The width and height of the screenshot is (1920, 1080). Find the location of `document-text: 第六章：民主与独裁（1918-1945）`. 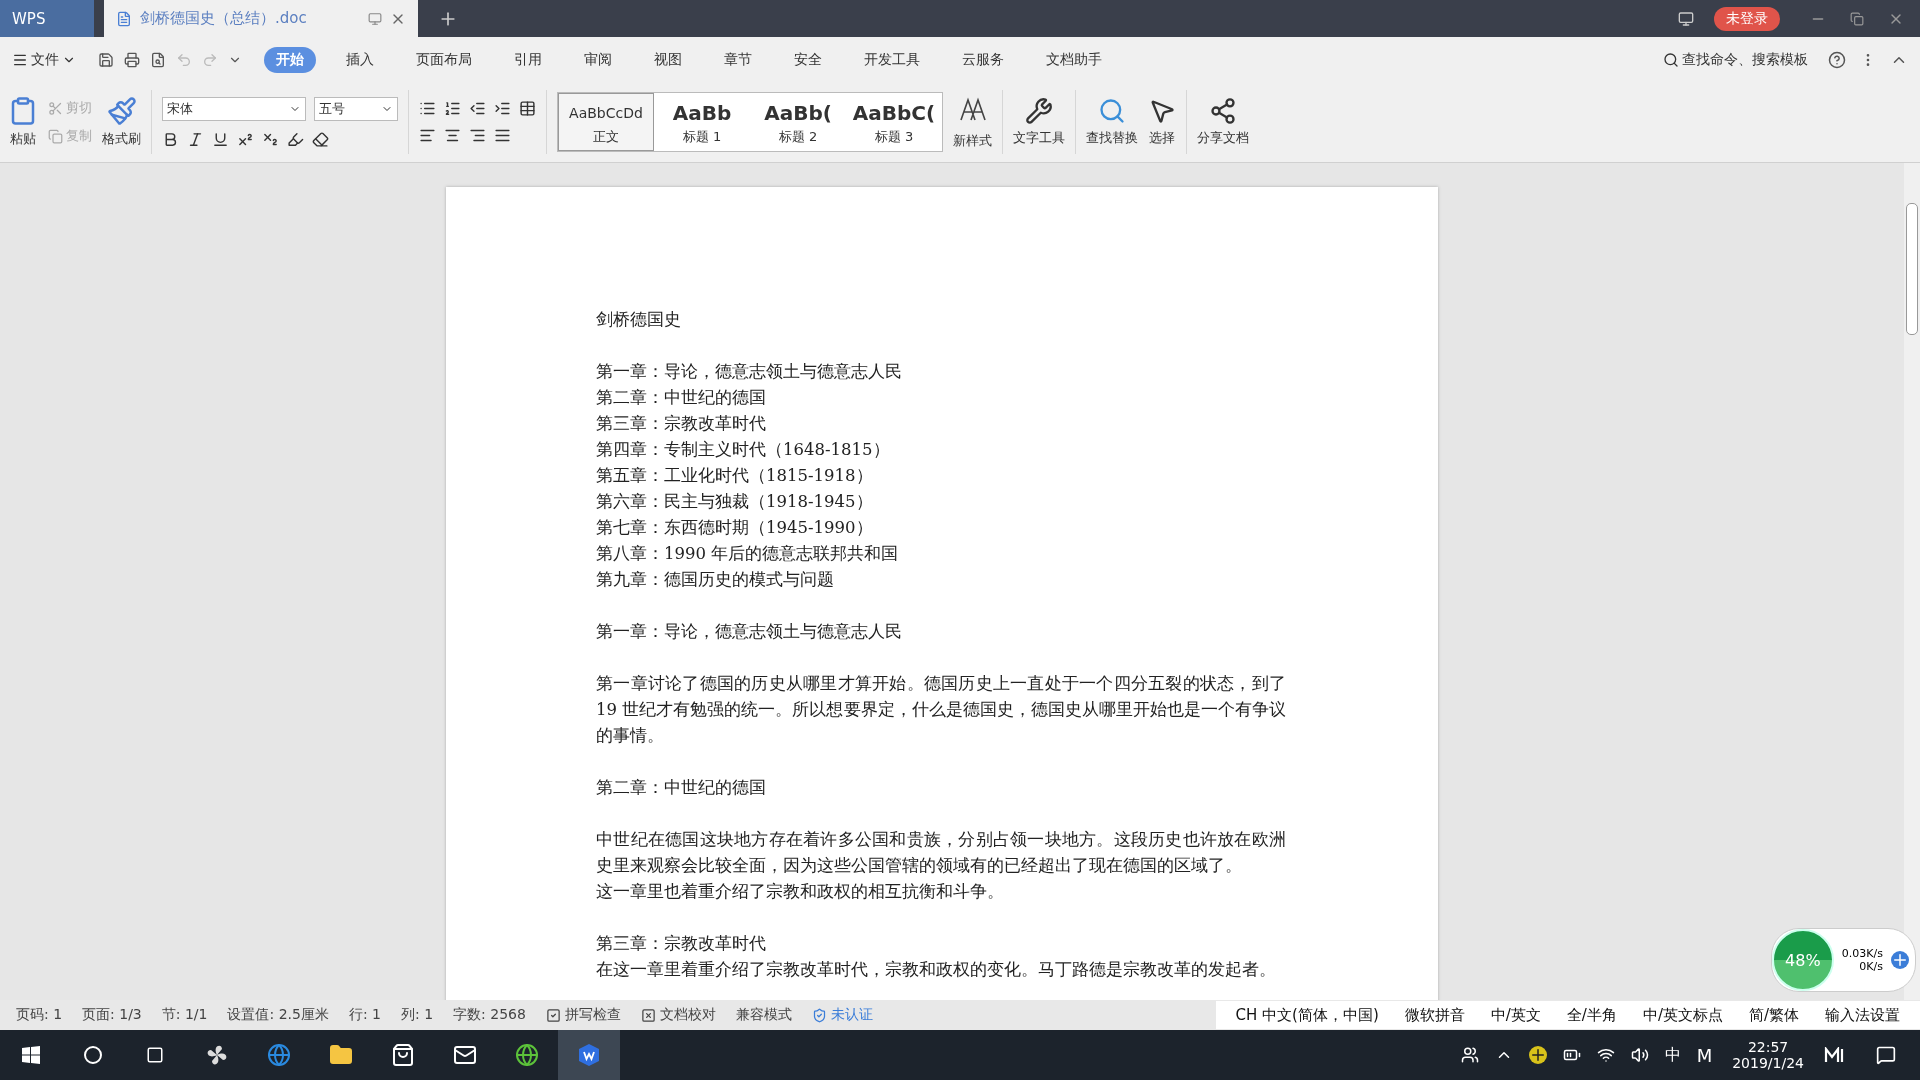

document-text: 第六章：民主与独裁（1918-1945） is located at coordinates (735, 502).